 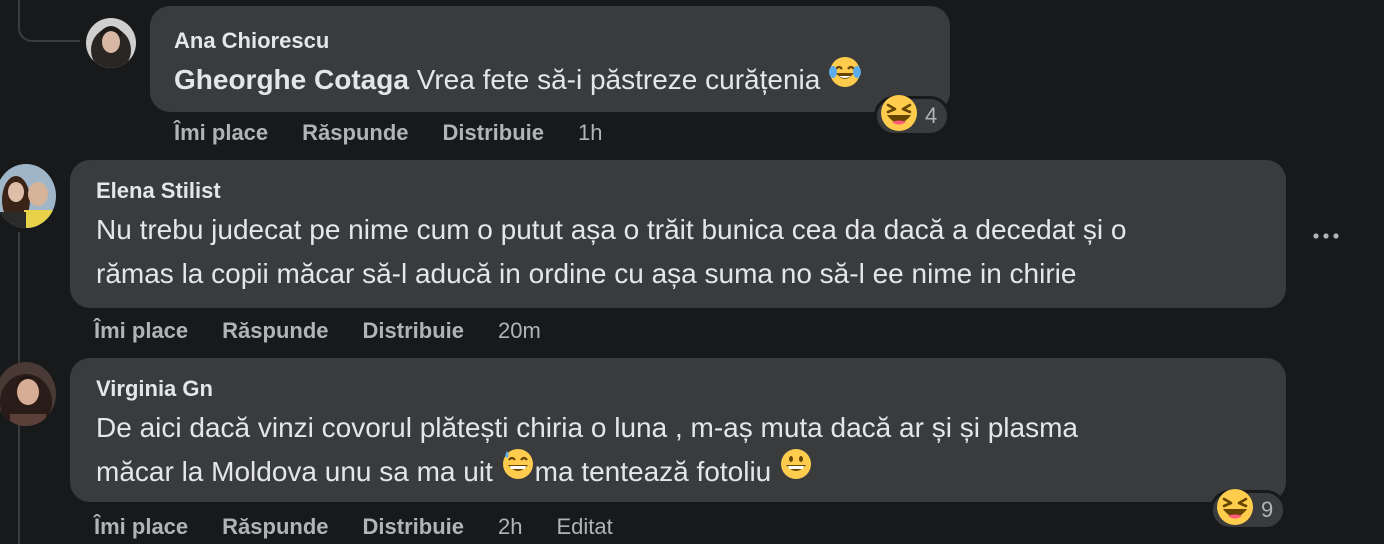 What do you see at coordinates (550, 41) in the screenshot?
I see `comment-author: Ana Chiorescu` at bounding box center [550, 41].